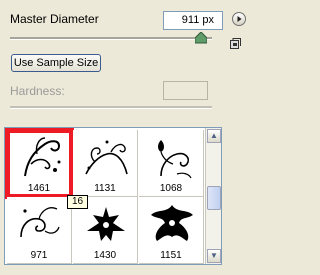 The width and height of the screenshot is (320, 275). Describe the element at coordinates (171, 255) in the screenshot. I see `brush-size-label: 1151` at that location.